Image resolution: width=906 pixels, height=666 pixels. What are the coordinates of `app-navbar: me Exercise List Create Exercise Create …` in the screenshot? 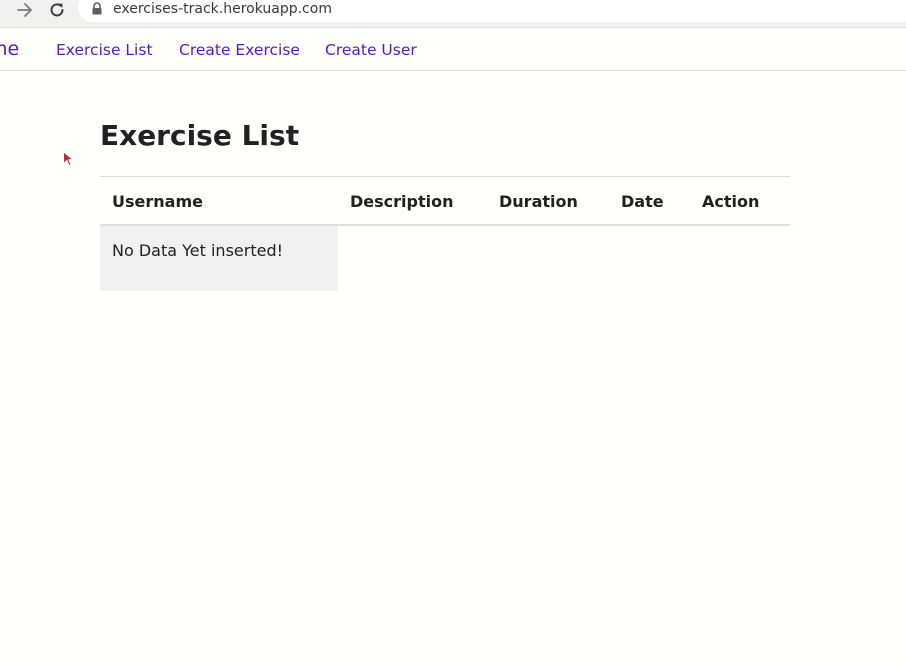 It's located at (453, 49).